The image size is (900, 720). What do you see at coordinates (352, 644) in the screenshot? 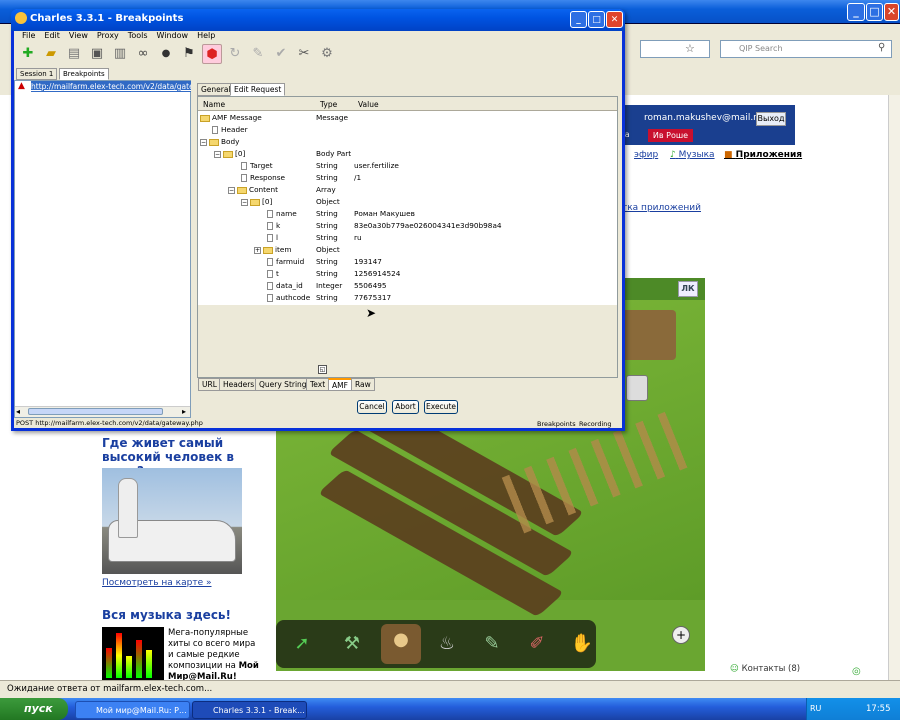
I see `shovel-tool-icon: ⚒` at bounding box center [352, 644].